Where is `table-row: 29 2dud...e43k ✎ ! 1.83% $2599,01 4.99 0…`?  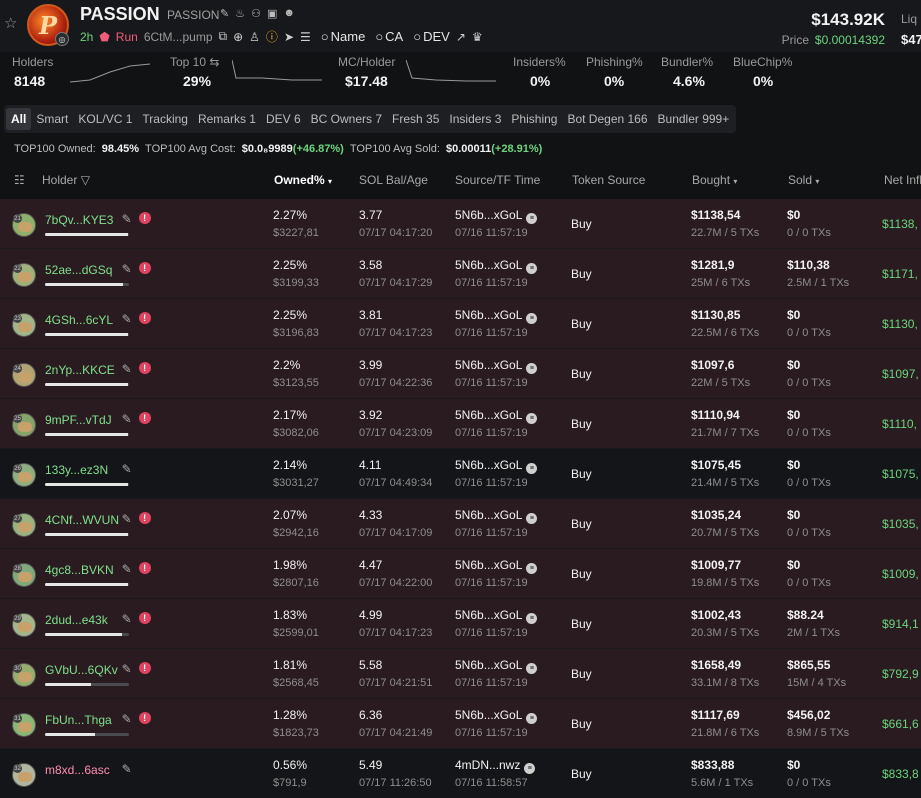
table-row: 29 2dud...e43k ✎ ! 1.83% $2599,01 4.99 0… is located at coordinates (460, 624).